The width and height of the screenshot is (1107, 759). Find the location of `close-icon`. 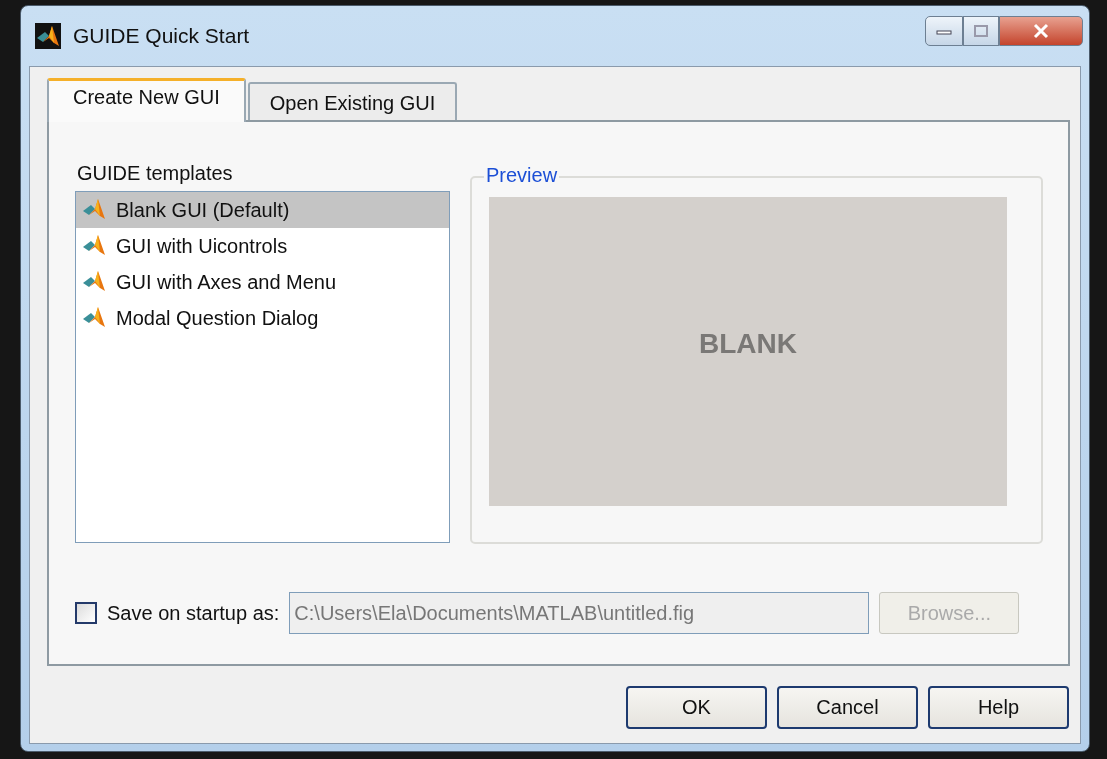

close-icon is located at coordinates (1041, 31).